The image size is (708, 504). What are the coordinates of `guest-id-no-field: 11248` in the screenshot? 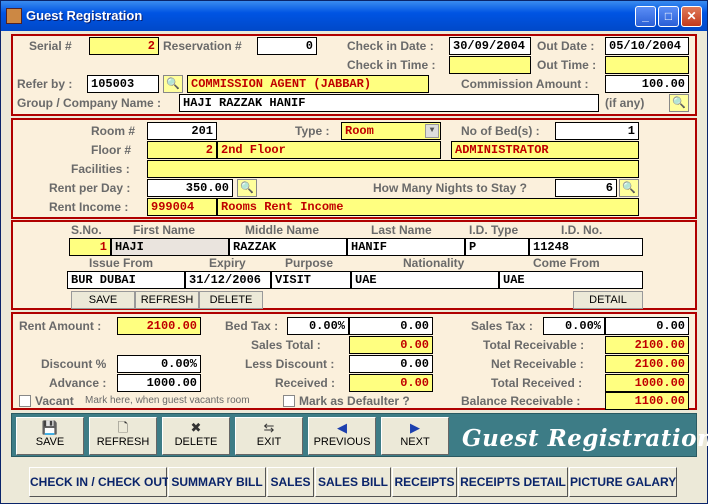 It's located at (586, 247).